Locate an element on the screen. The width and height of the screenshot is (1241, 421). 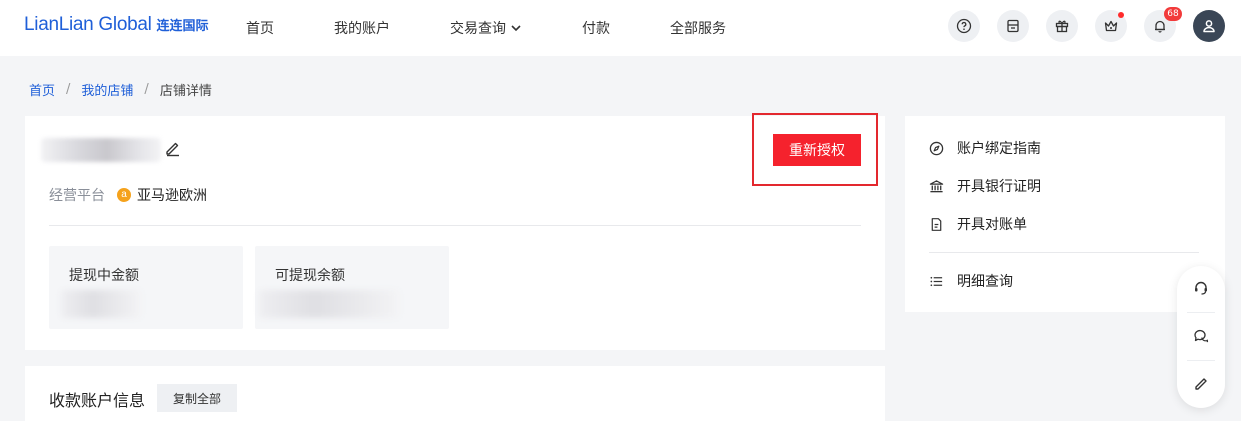
notifications-button: 68 is located at coordinates (1163, 24).